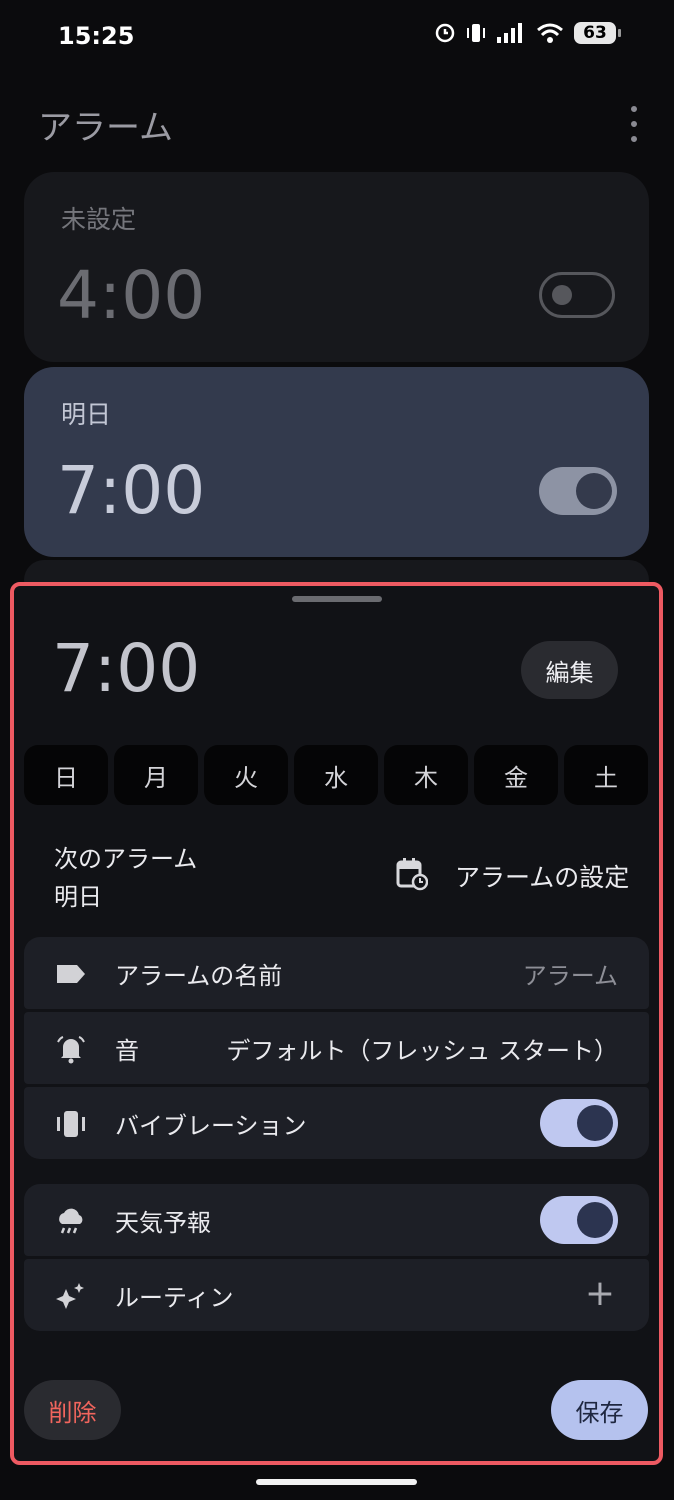  I want to click on delete-button: 削除, so click(72, 1410).